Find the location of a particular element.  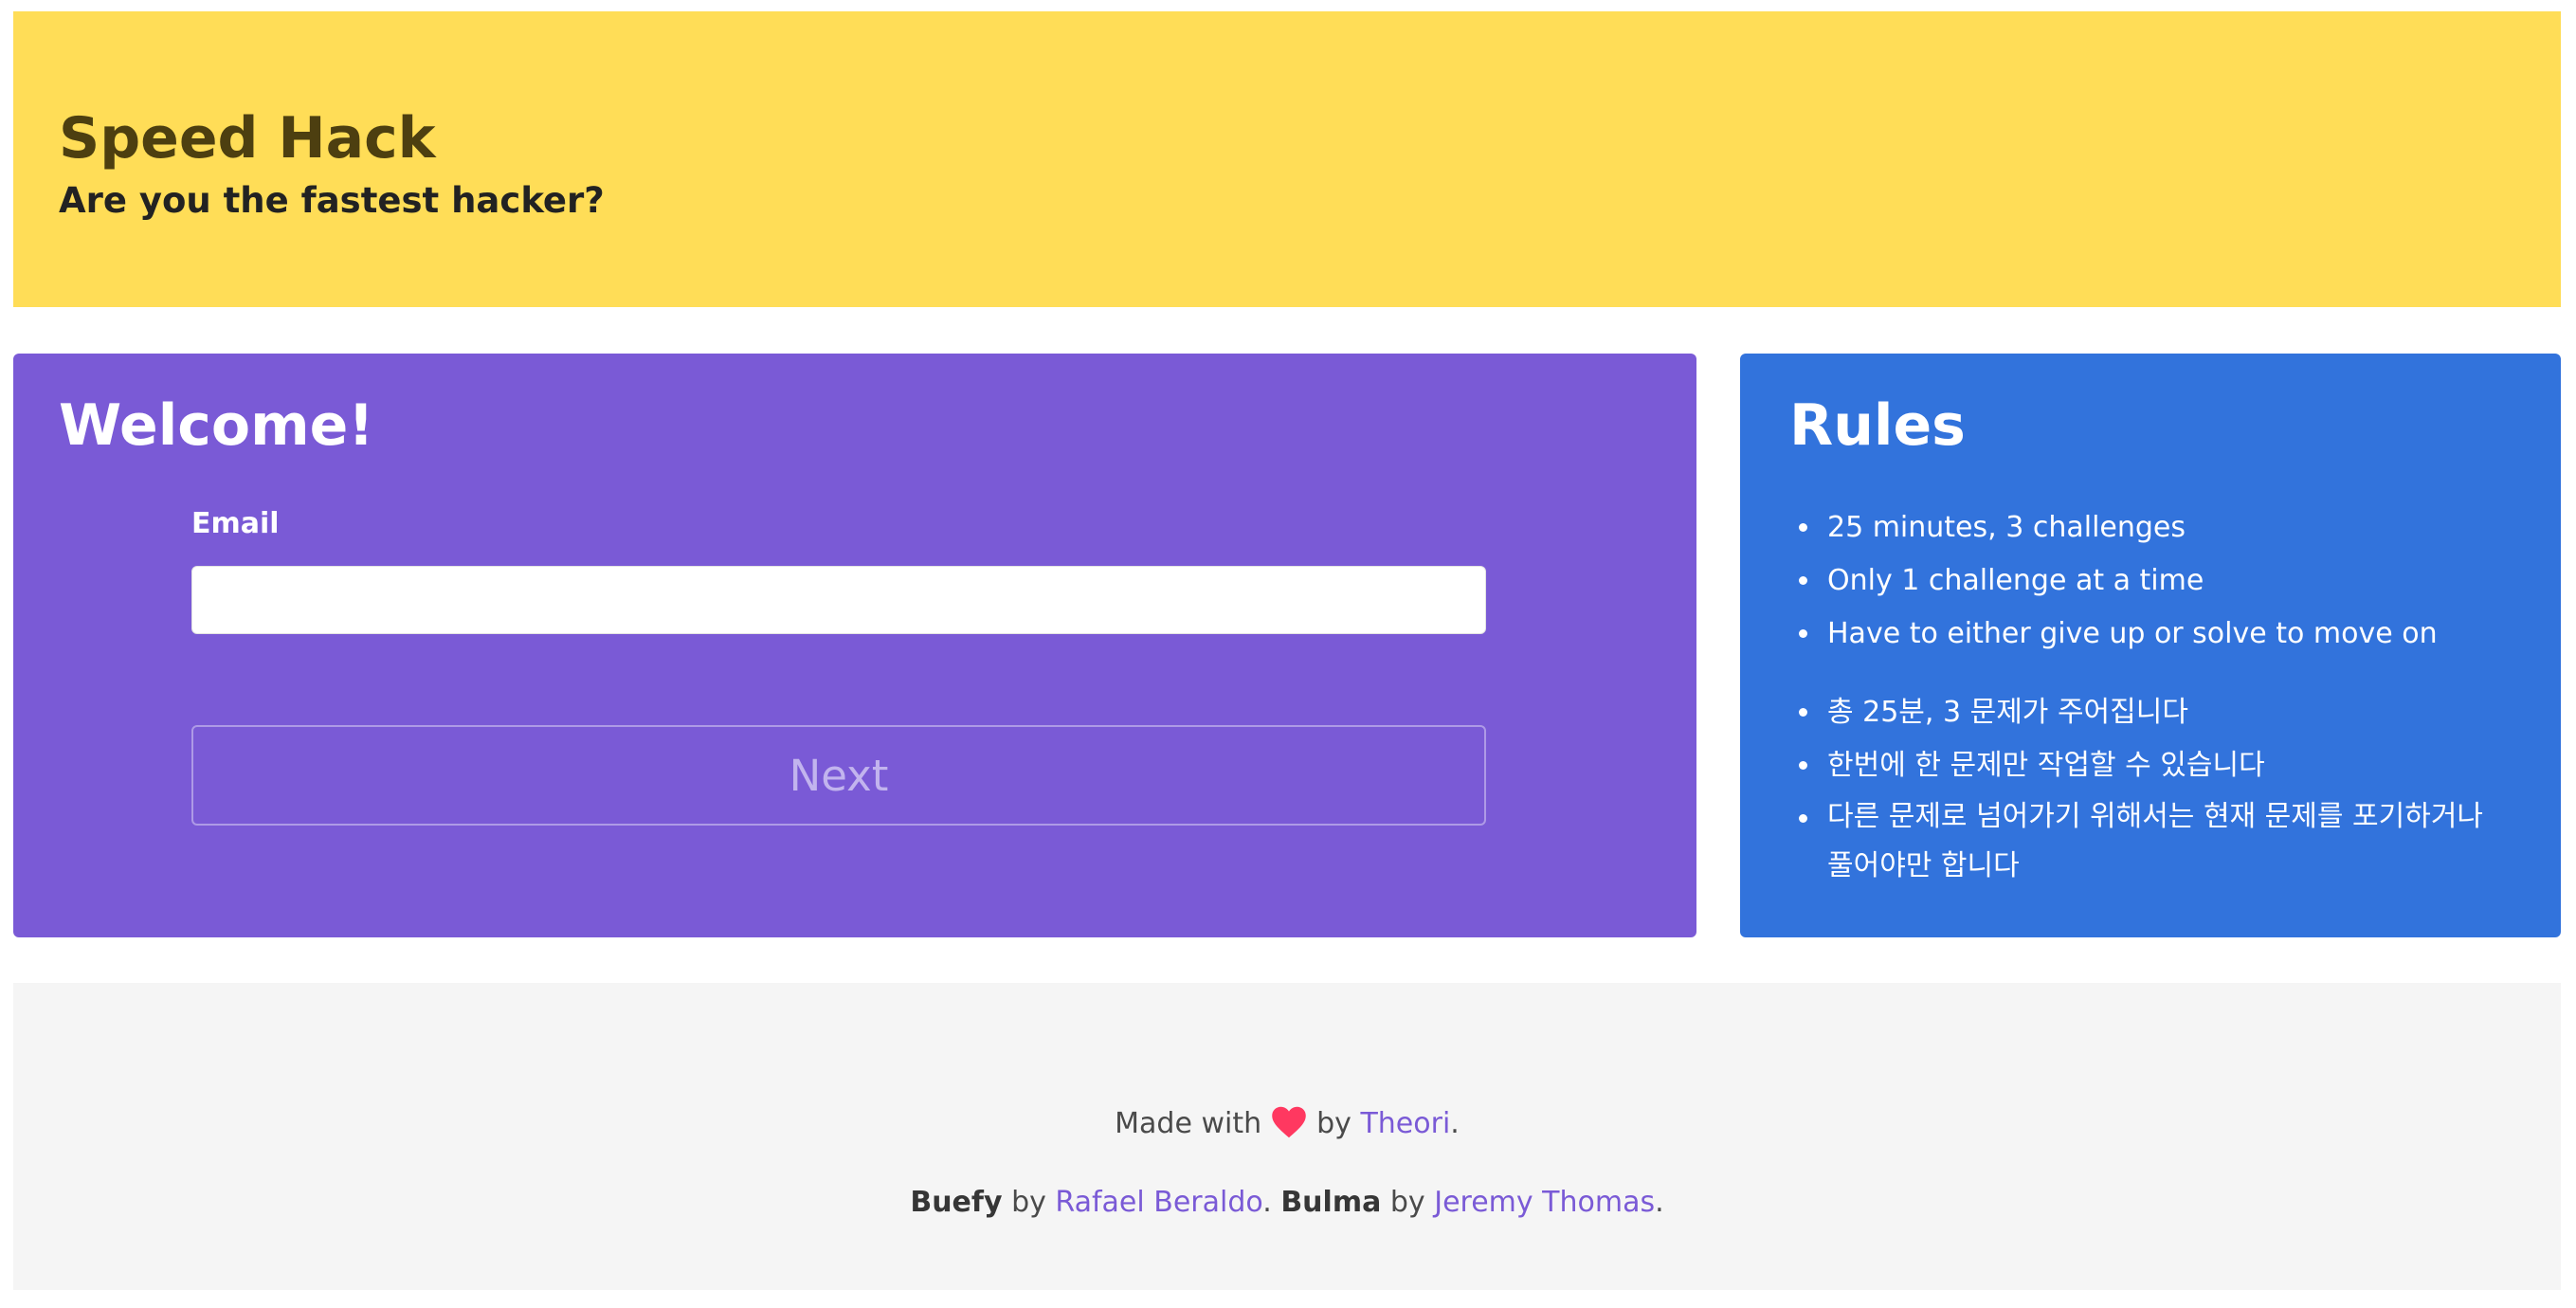

footer-credit-line: Made with by Theori. is located at coordinates (1287, 1123).